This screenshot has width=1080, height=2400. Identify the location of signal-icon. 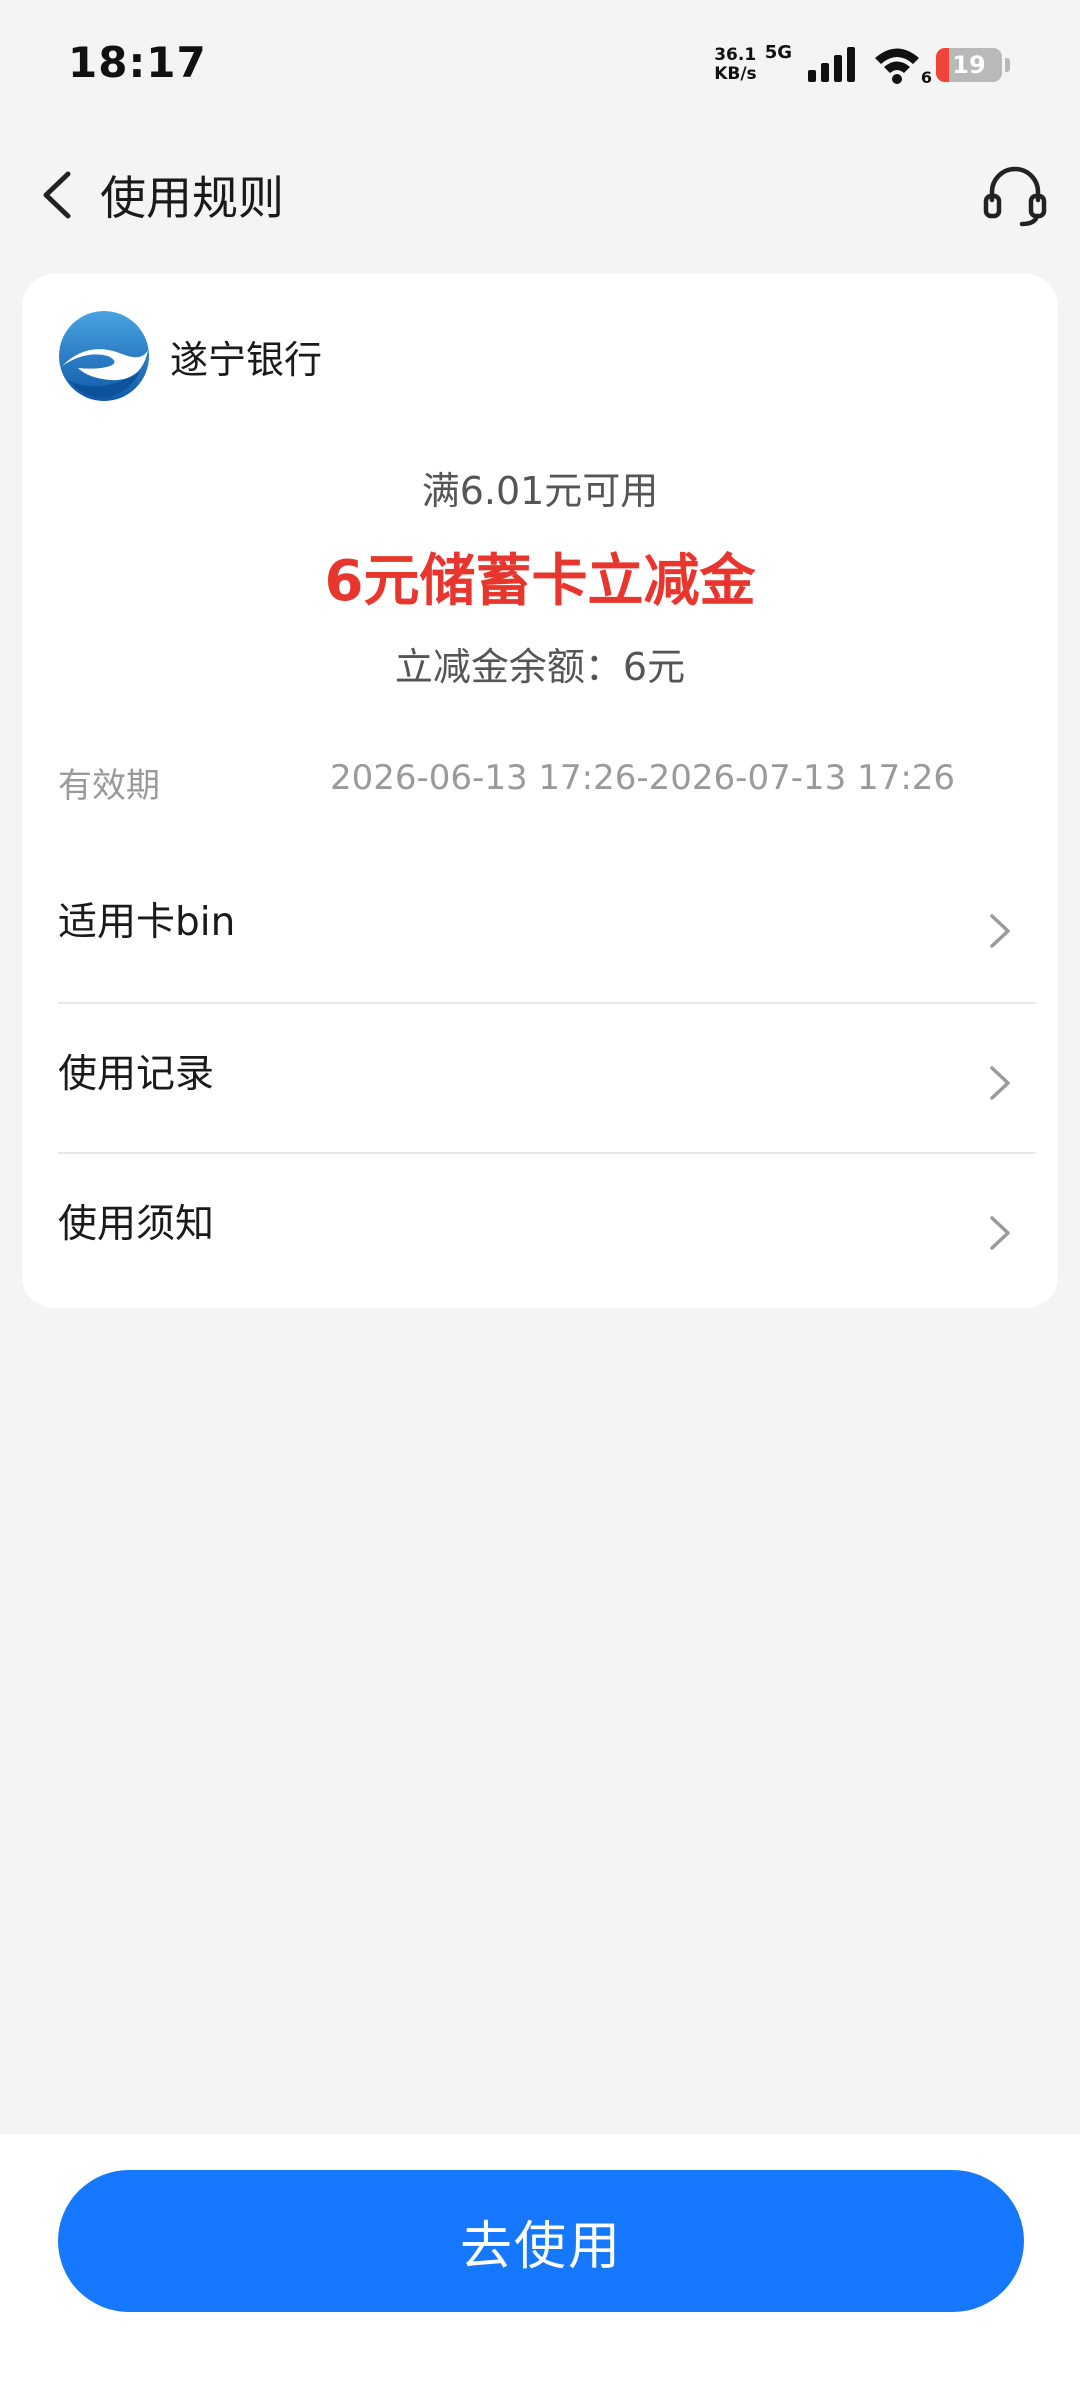
(831, 64).